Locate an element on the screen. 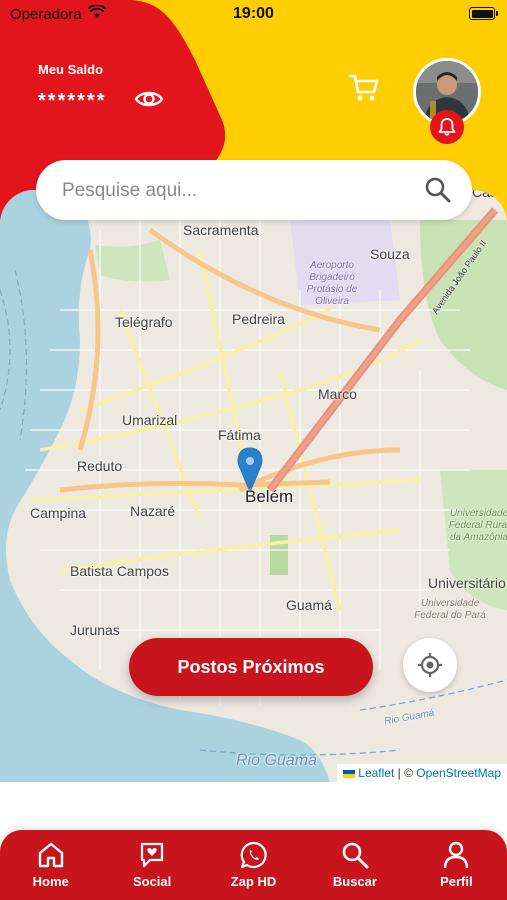  crosshair-icon is located at coordinates (430, 665).